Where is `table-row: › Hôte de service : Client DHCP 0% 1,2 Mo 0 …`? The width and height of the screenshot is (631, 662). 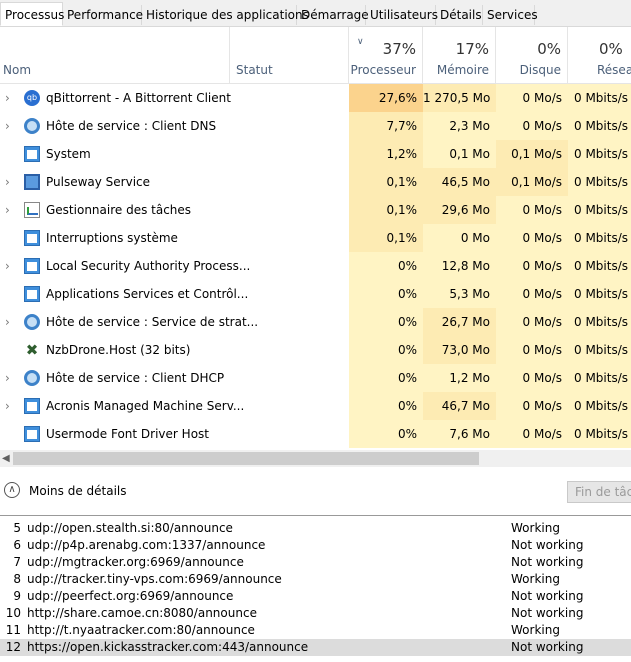
table-row: › Hôte de service : Client DHCP 0% 1,2 Mo 0 … is located at coordinates (315, 378).